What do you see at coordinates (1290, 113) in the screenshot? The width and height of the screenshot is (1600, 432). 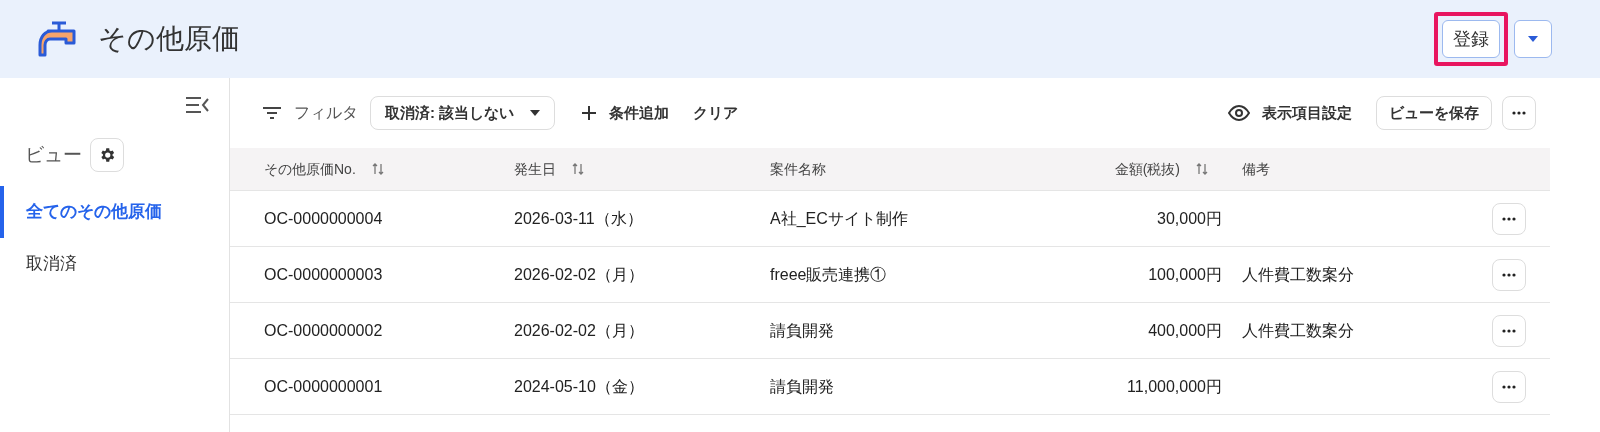 I see `column-settings-button: 表示項目設定` at bounding box center [1290, 113].